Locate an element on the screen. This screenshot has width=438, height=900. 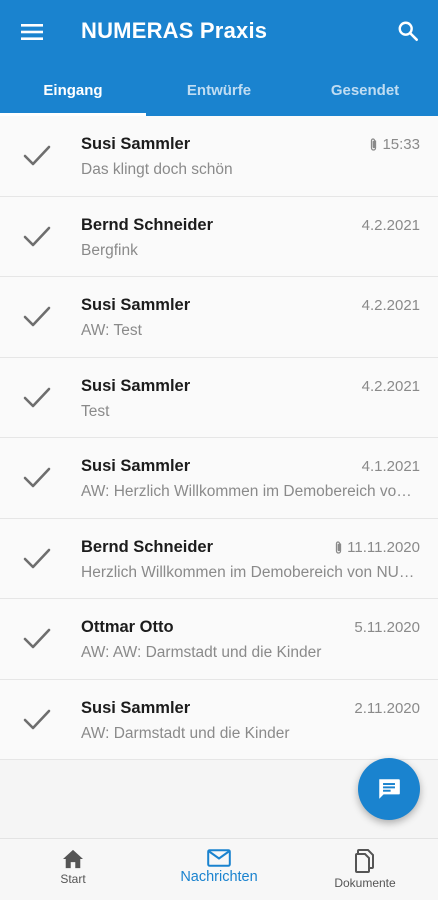
home-icon is located at coordinates (73, 859).